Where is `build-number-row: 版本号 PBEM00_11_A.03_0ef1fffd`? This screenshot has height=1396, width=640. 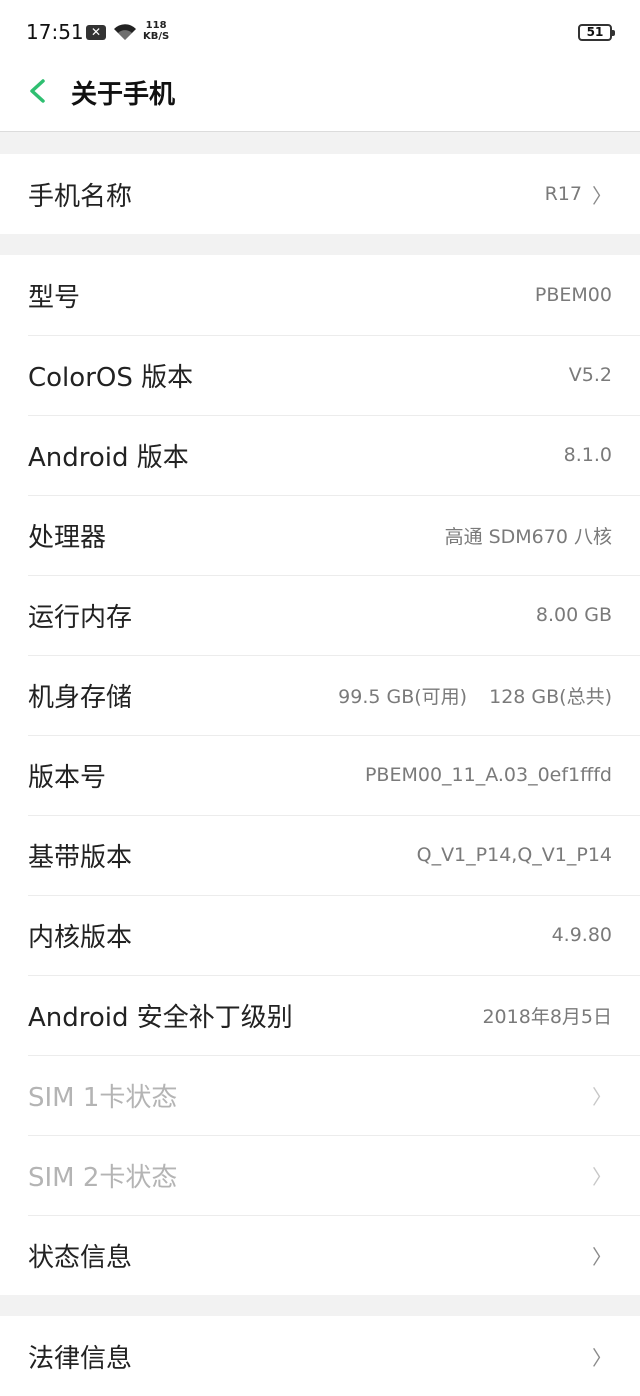 build-number-row: 版本号 PBEM00_11_A.03_0ef1fffd is located at coordinates (320, 775).